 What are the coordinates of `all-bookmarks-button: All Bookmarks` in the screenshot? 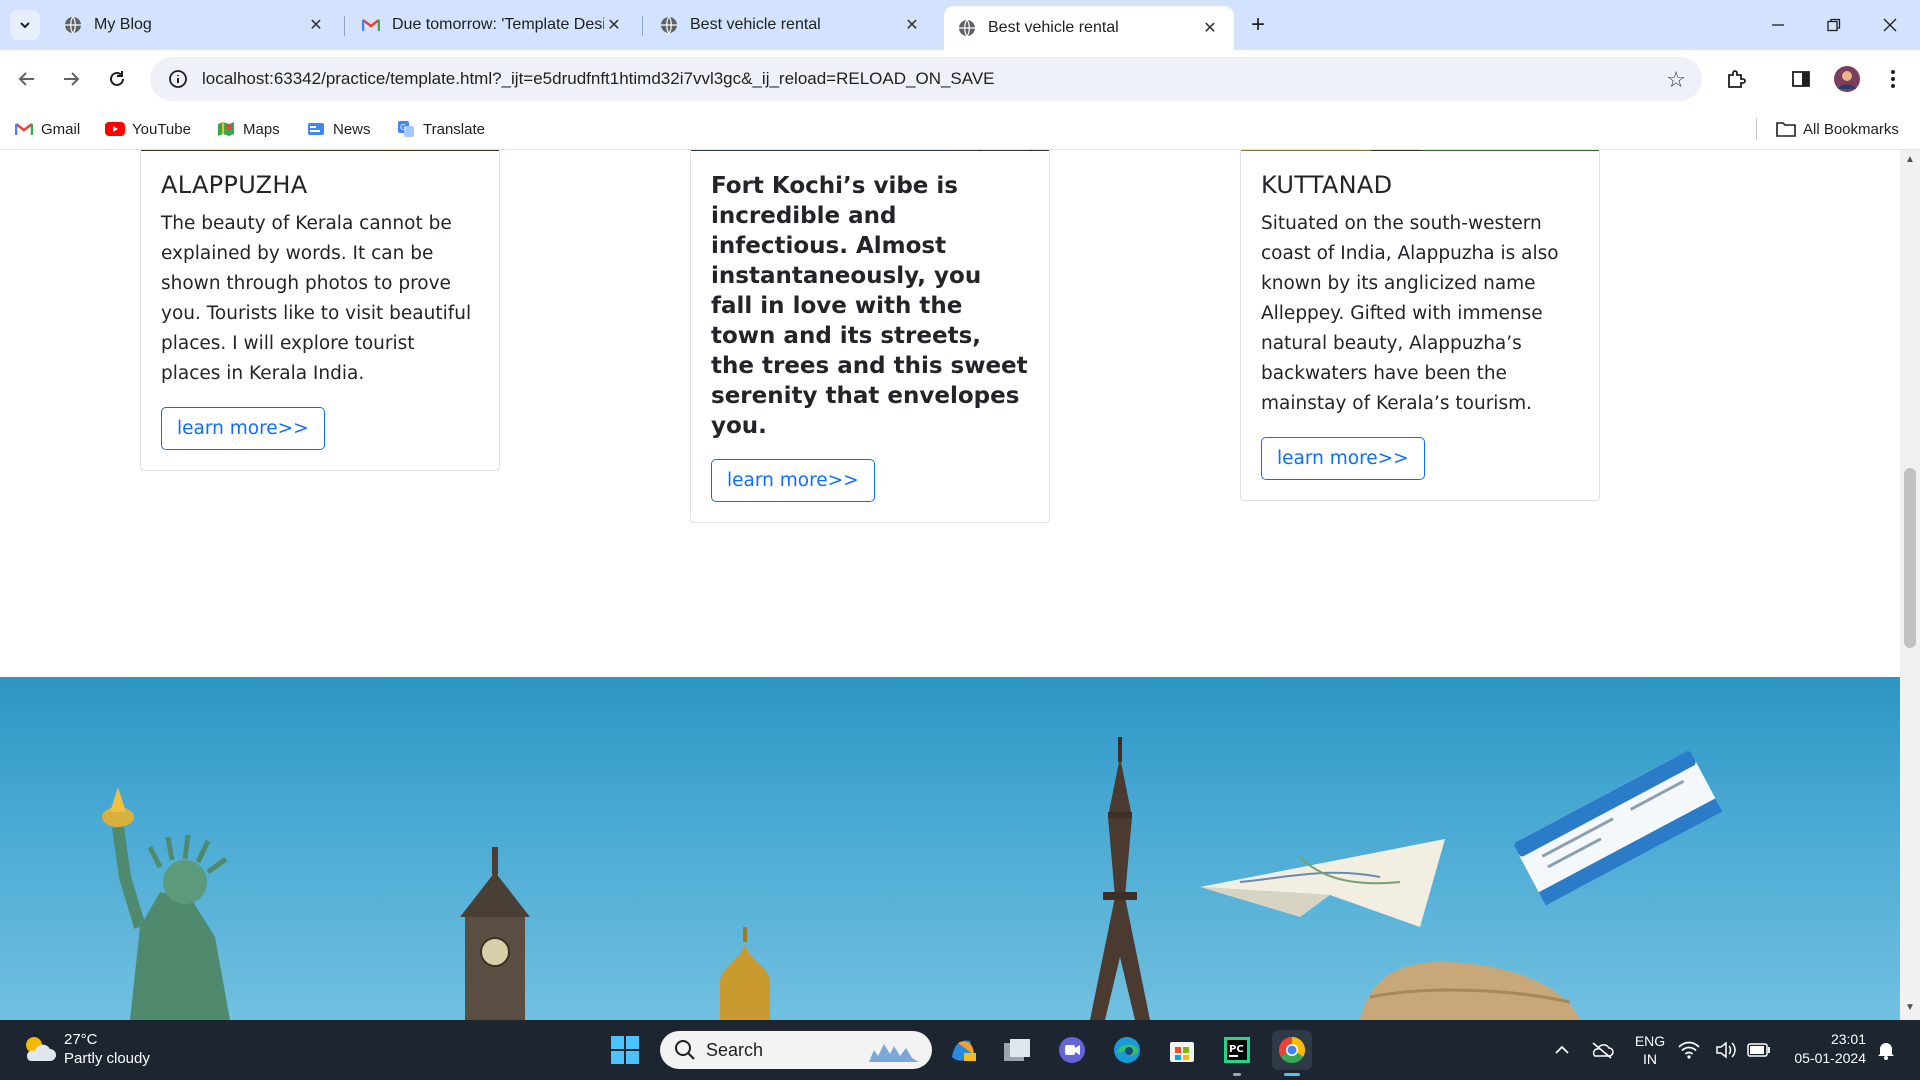 It's located at (1837, 129).